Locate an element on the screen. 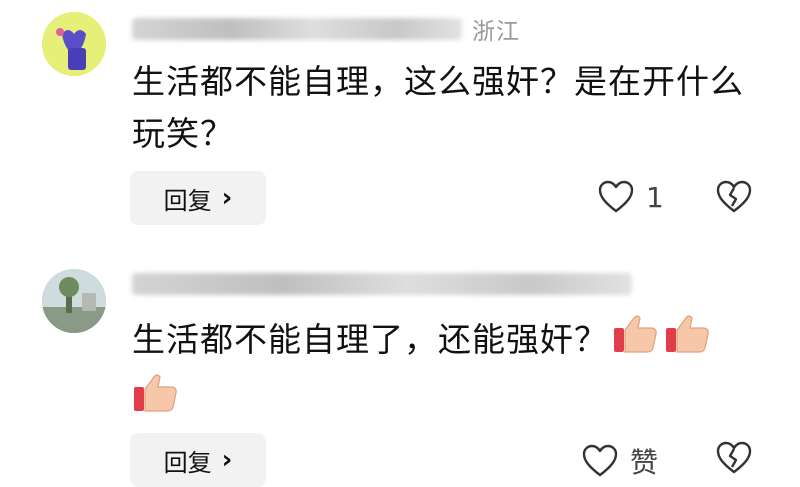 The image size is (800, 487). like-button: 1 is located at coordinates (631, 197).